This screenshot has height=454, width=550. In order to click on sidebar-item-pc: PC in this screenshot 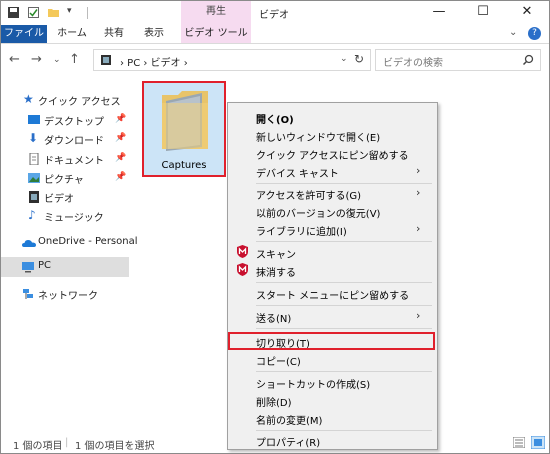, I will do `click(65, 267)`.